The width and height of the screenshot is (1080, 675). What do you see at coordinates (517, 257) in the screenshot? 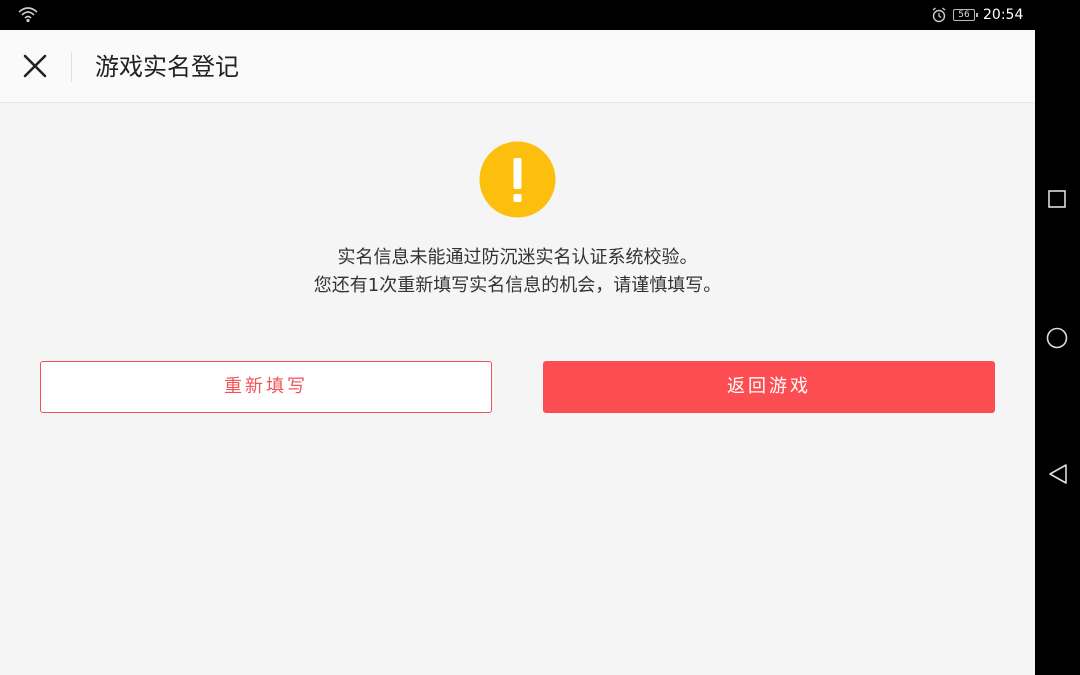
I see `message-line-1: 实名信息未能通过防沉迷实名认证系统校验。` at bounding box center [517, 257].